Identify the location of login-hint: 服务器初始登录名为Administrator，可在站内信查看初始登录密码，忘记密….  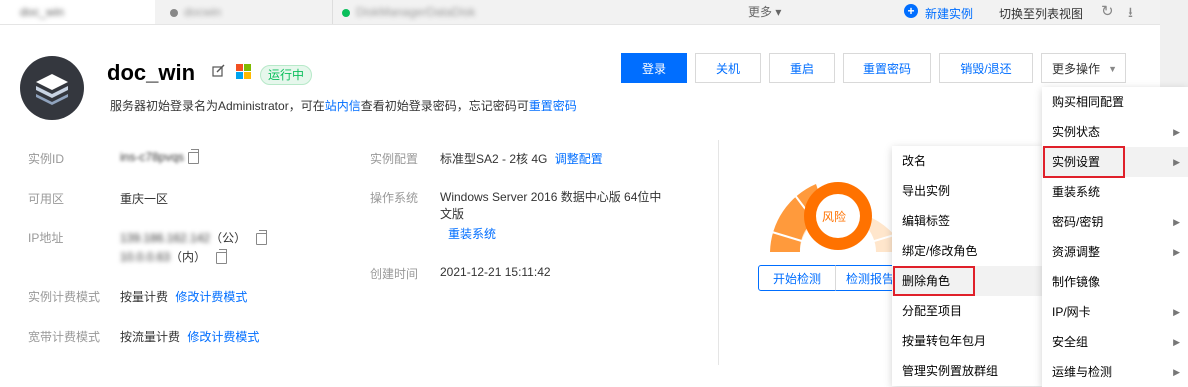
(343, 105).